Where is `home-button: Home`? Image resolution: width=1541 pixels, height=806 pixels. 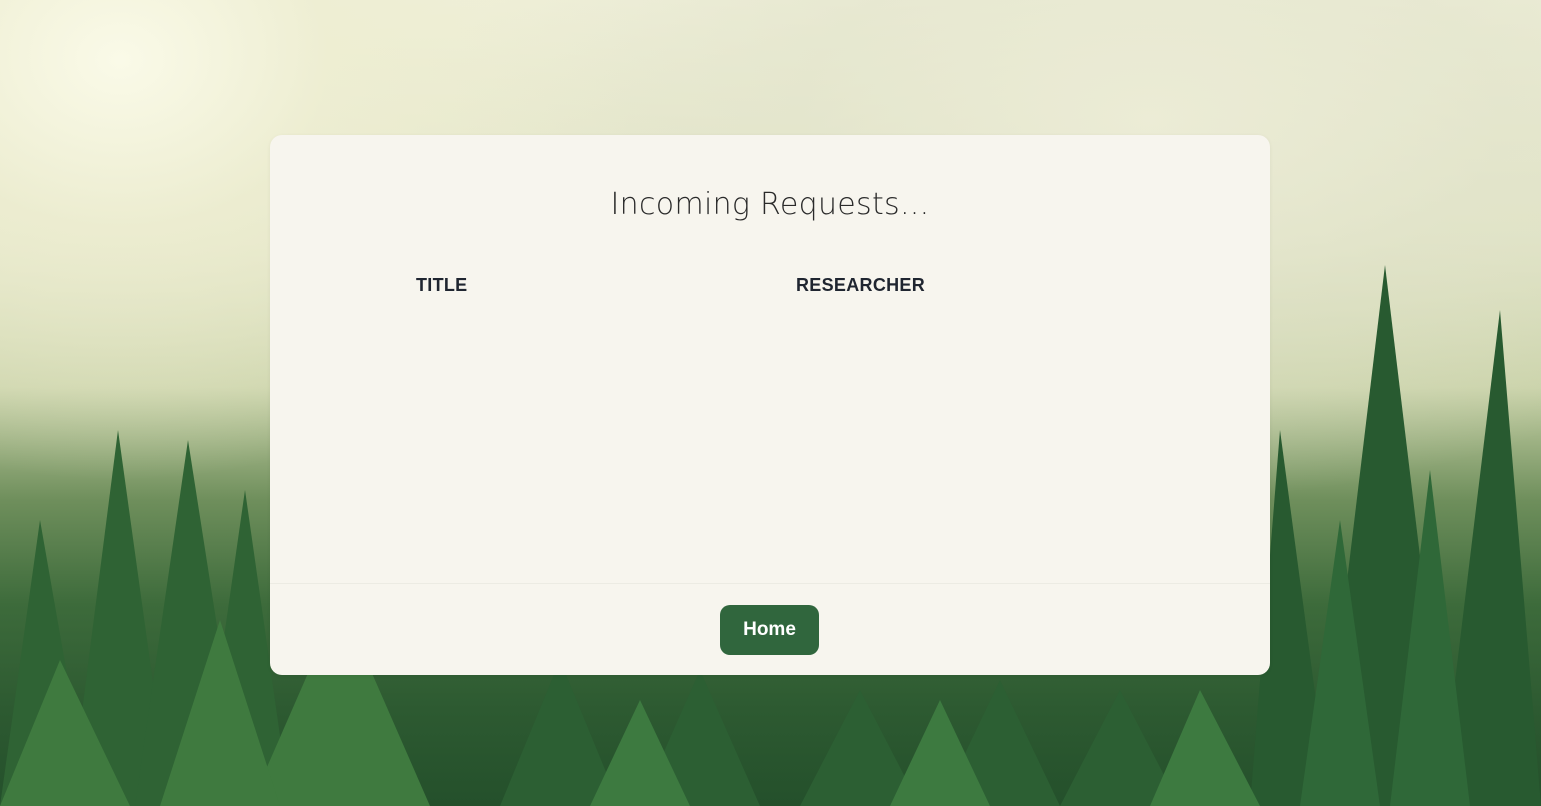
home-button: Home is located at coordinates (769, 630).